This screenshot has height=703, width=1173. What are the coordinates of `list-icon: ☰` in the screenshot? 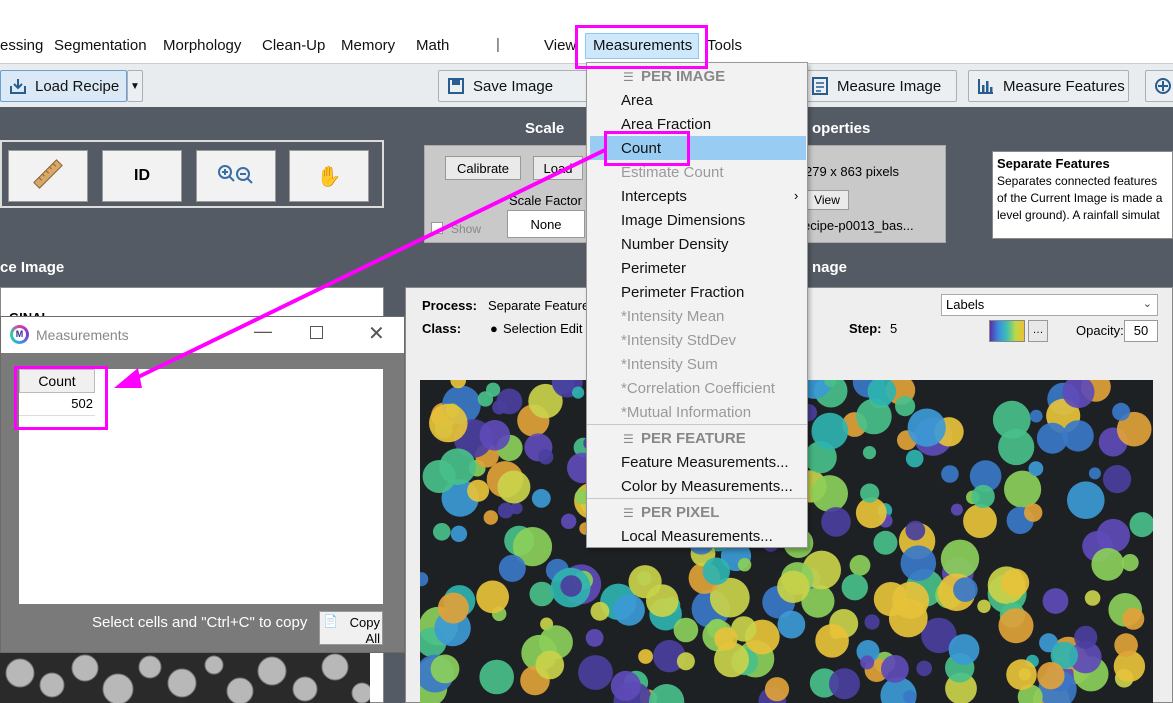 It's located at (628, 77).